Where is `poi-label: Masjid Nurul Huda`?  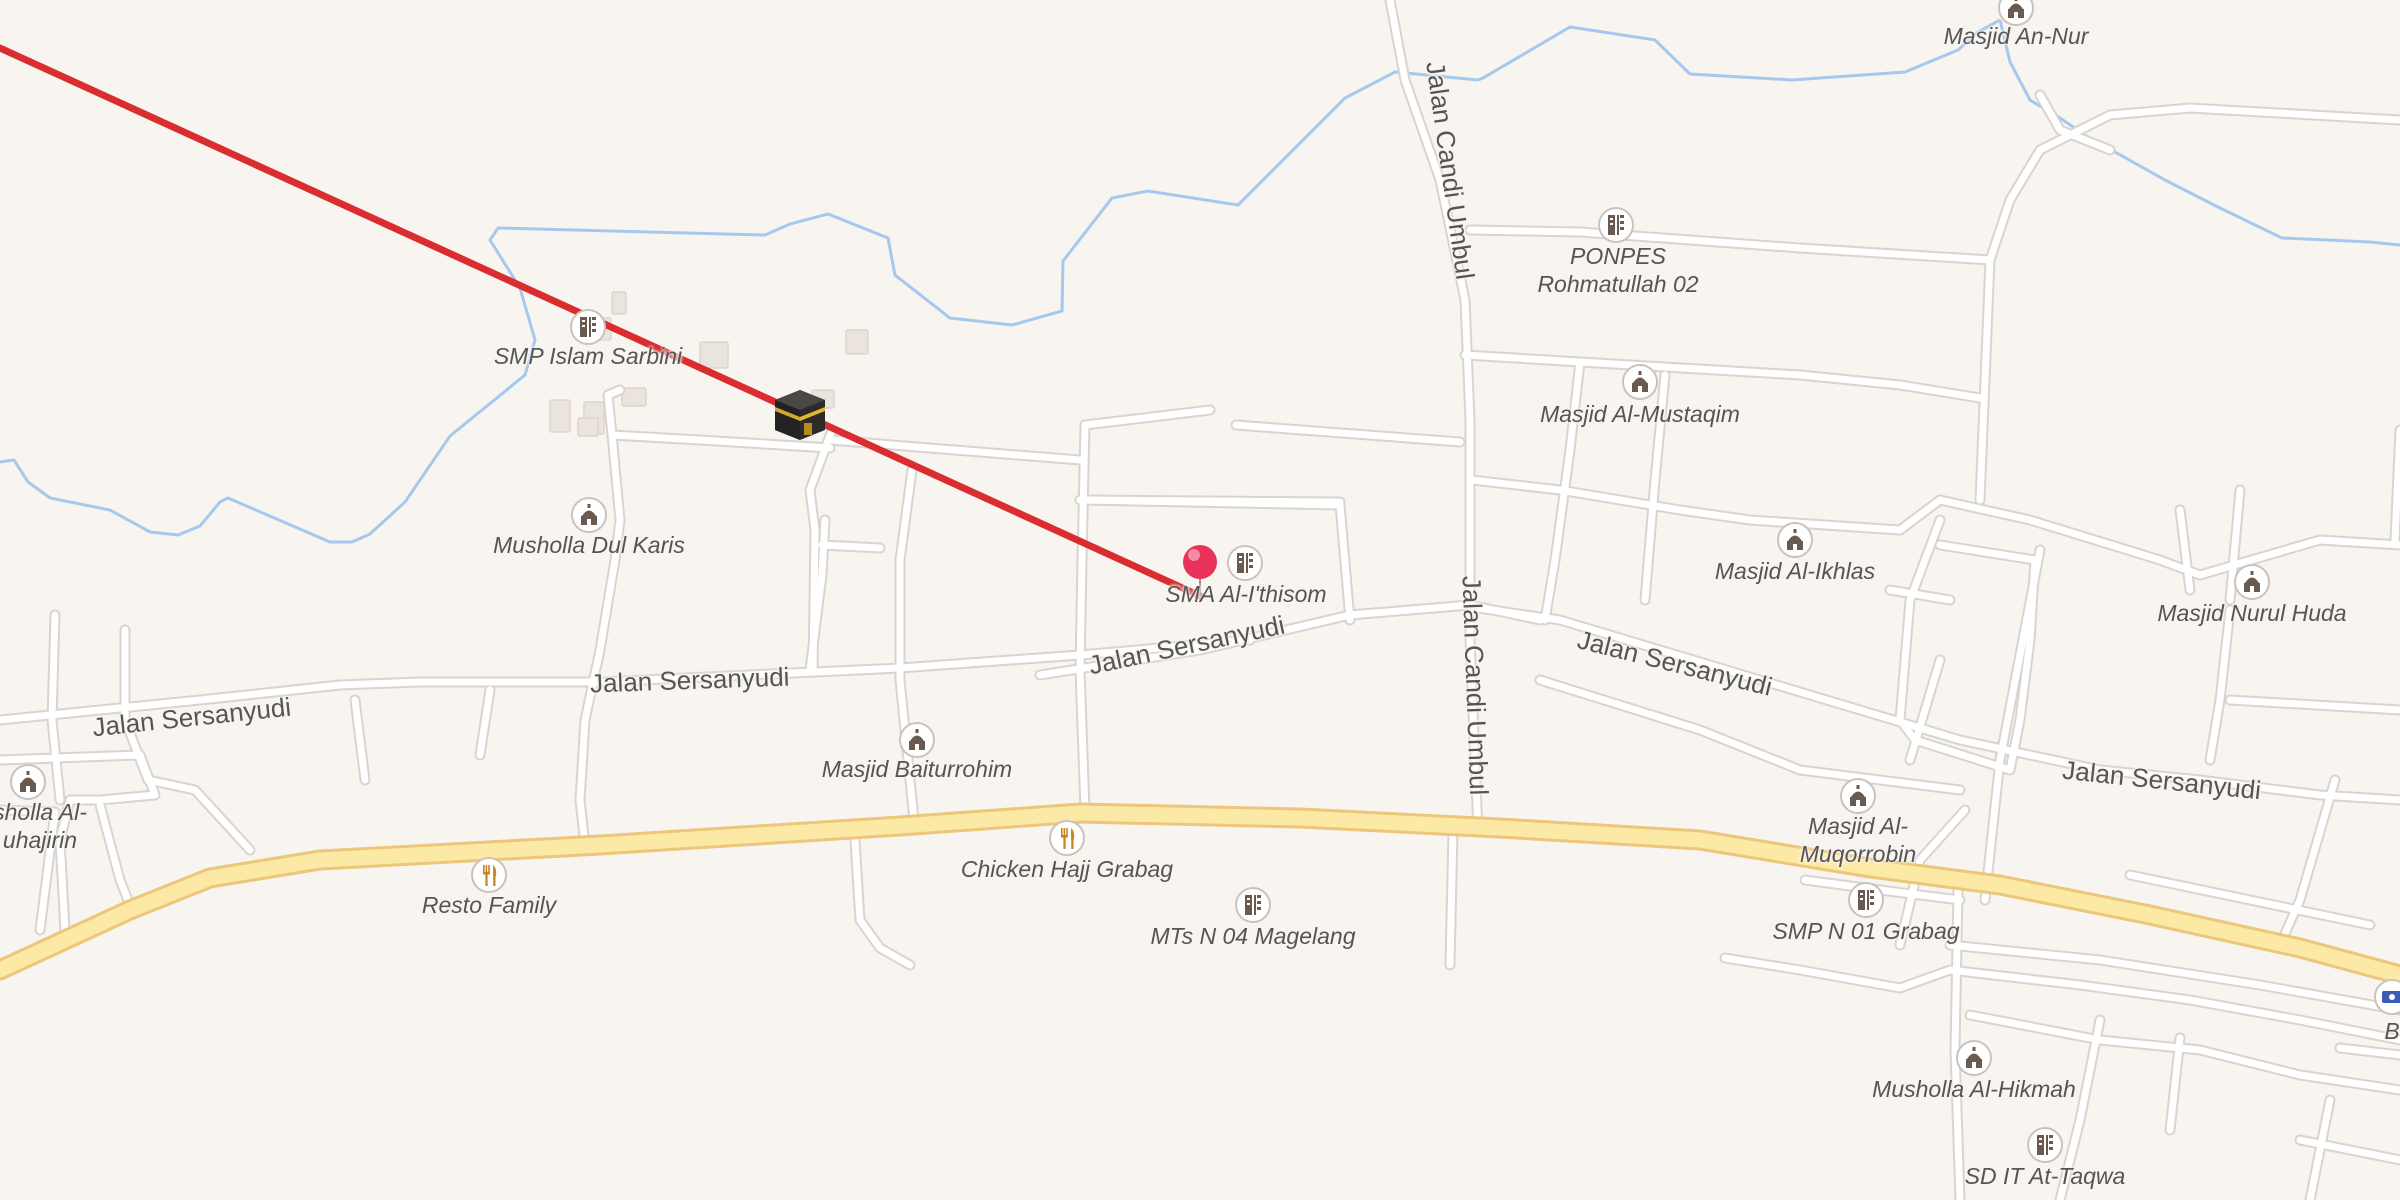 poi-label: Masjid Nurul Huda is located at coordinates (2251, 613).